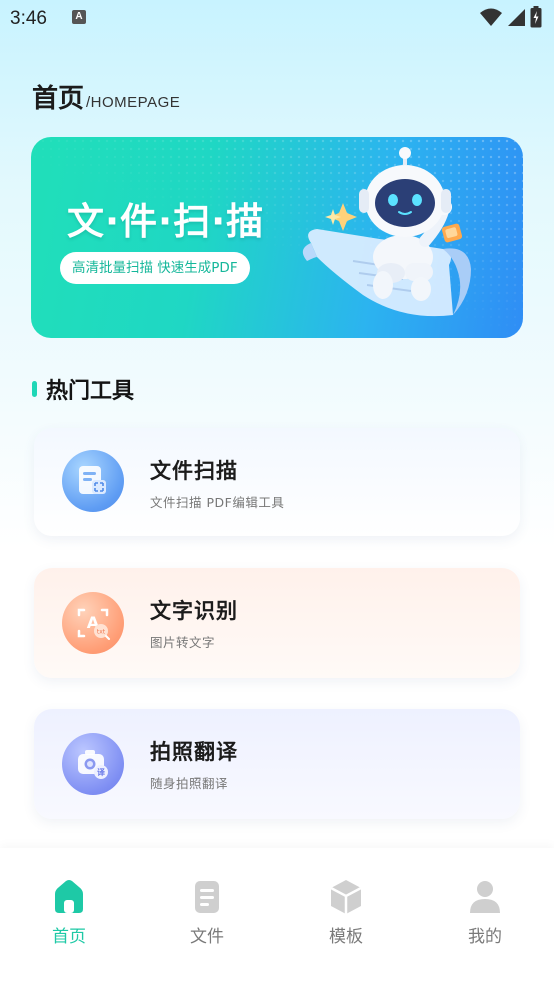  I want to click on svg-text: txt, so click(101, 632).